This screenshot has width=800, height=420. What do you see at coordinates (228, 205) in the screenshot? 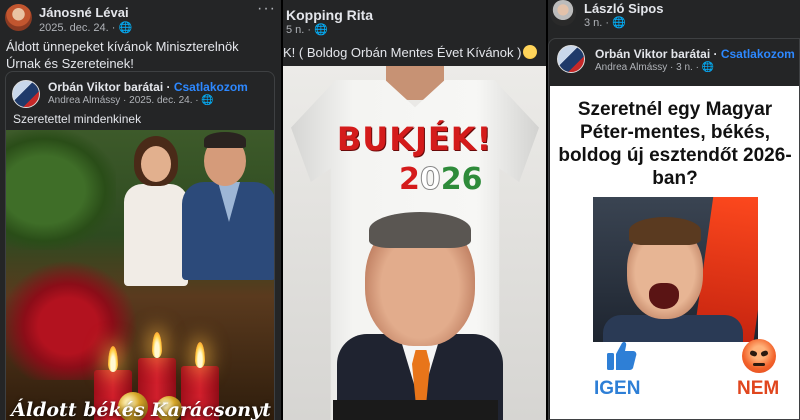
I see `man-figure` at bounding box center [228, 205].